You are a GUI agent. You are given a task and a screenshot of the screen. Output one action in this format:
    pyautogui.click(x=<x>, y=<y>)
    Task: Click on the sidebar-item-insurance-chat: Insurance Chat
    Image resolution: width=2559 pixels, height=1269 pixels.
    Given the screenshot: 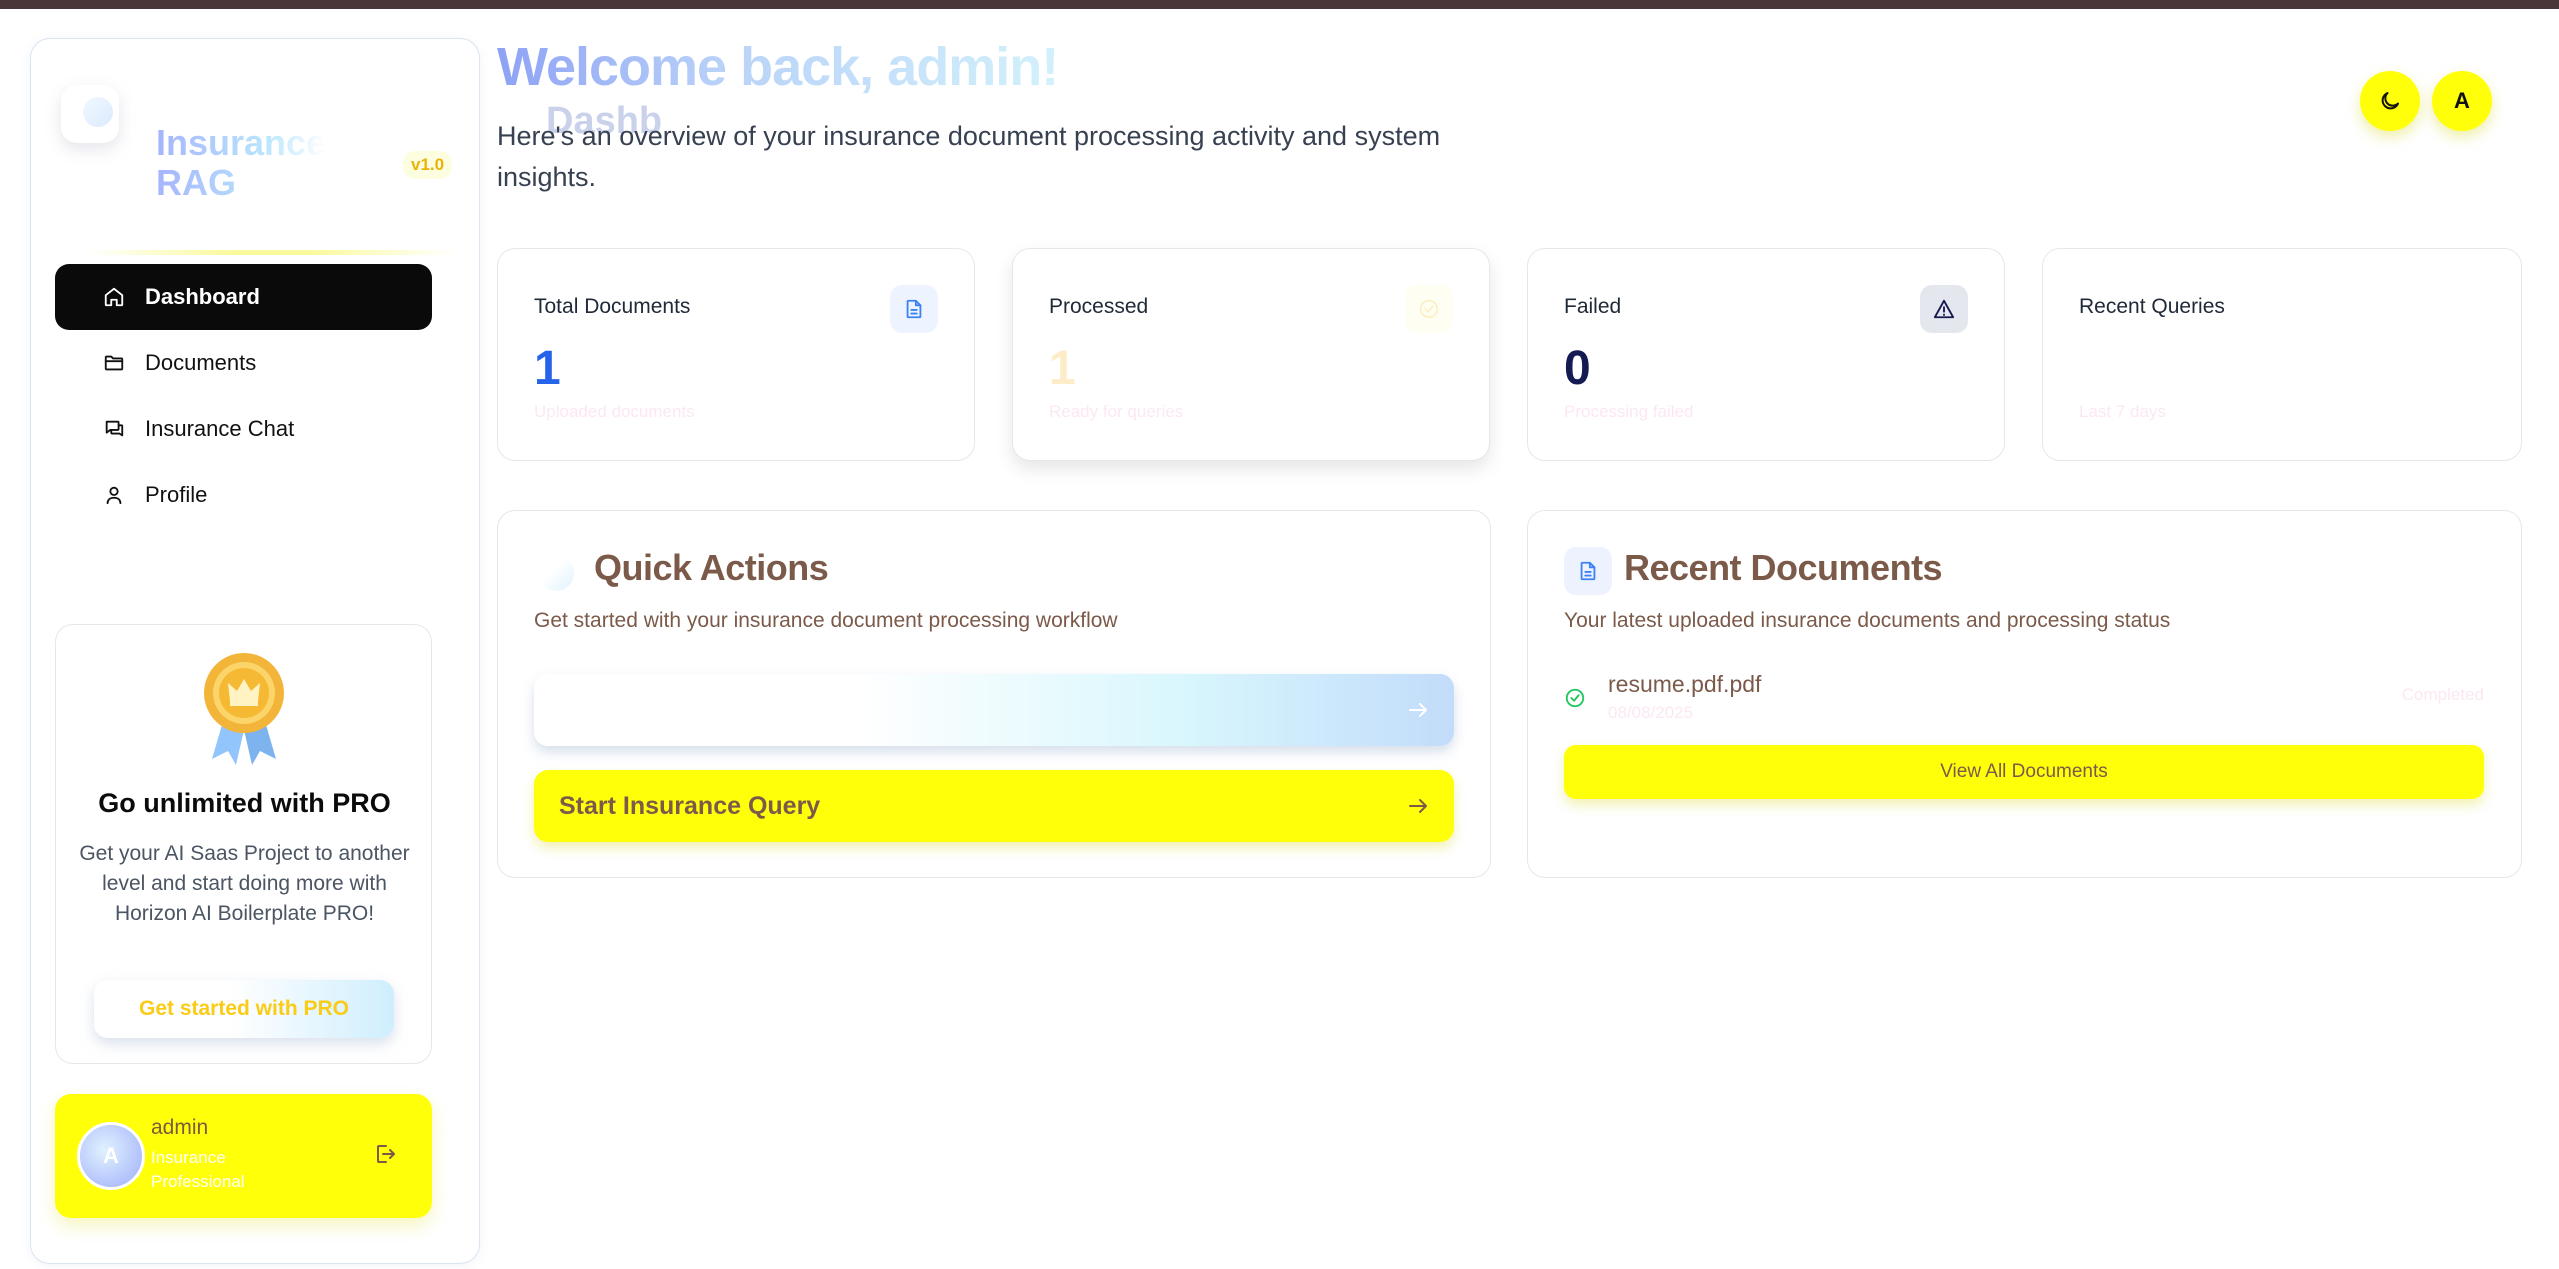 What is the action you would take?
    pyautogui.click(x=243, y=429)
    